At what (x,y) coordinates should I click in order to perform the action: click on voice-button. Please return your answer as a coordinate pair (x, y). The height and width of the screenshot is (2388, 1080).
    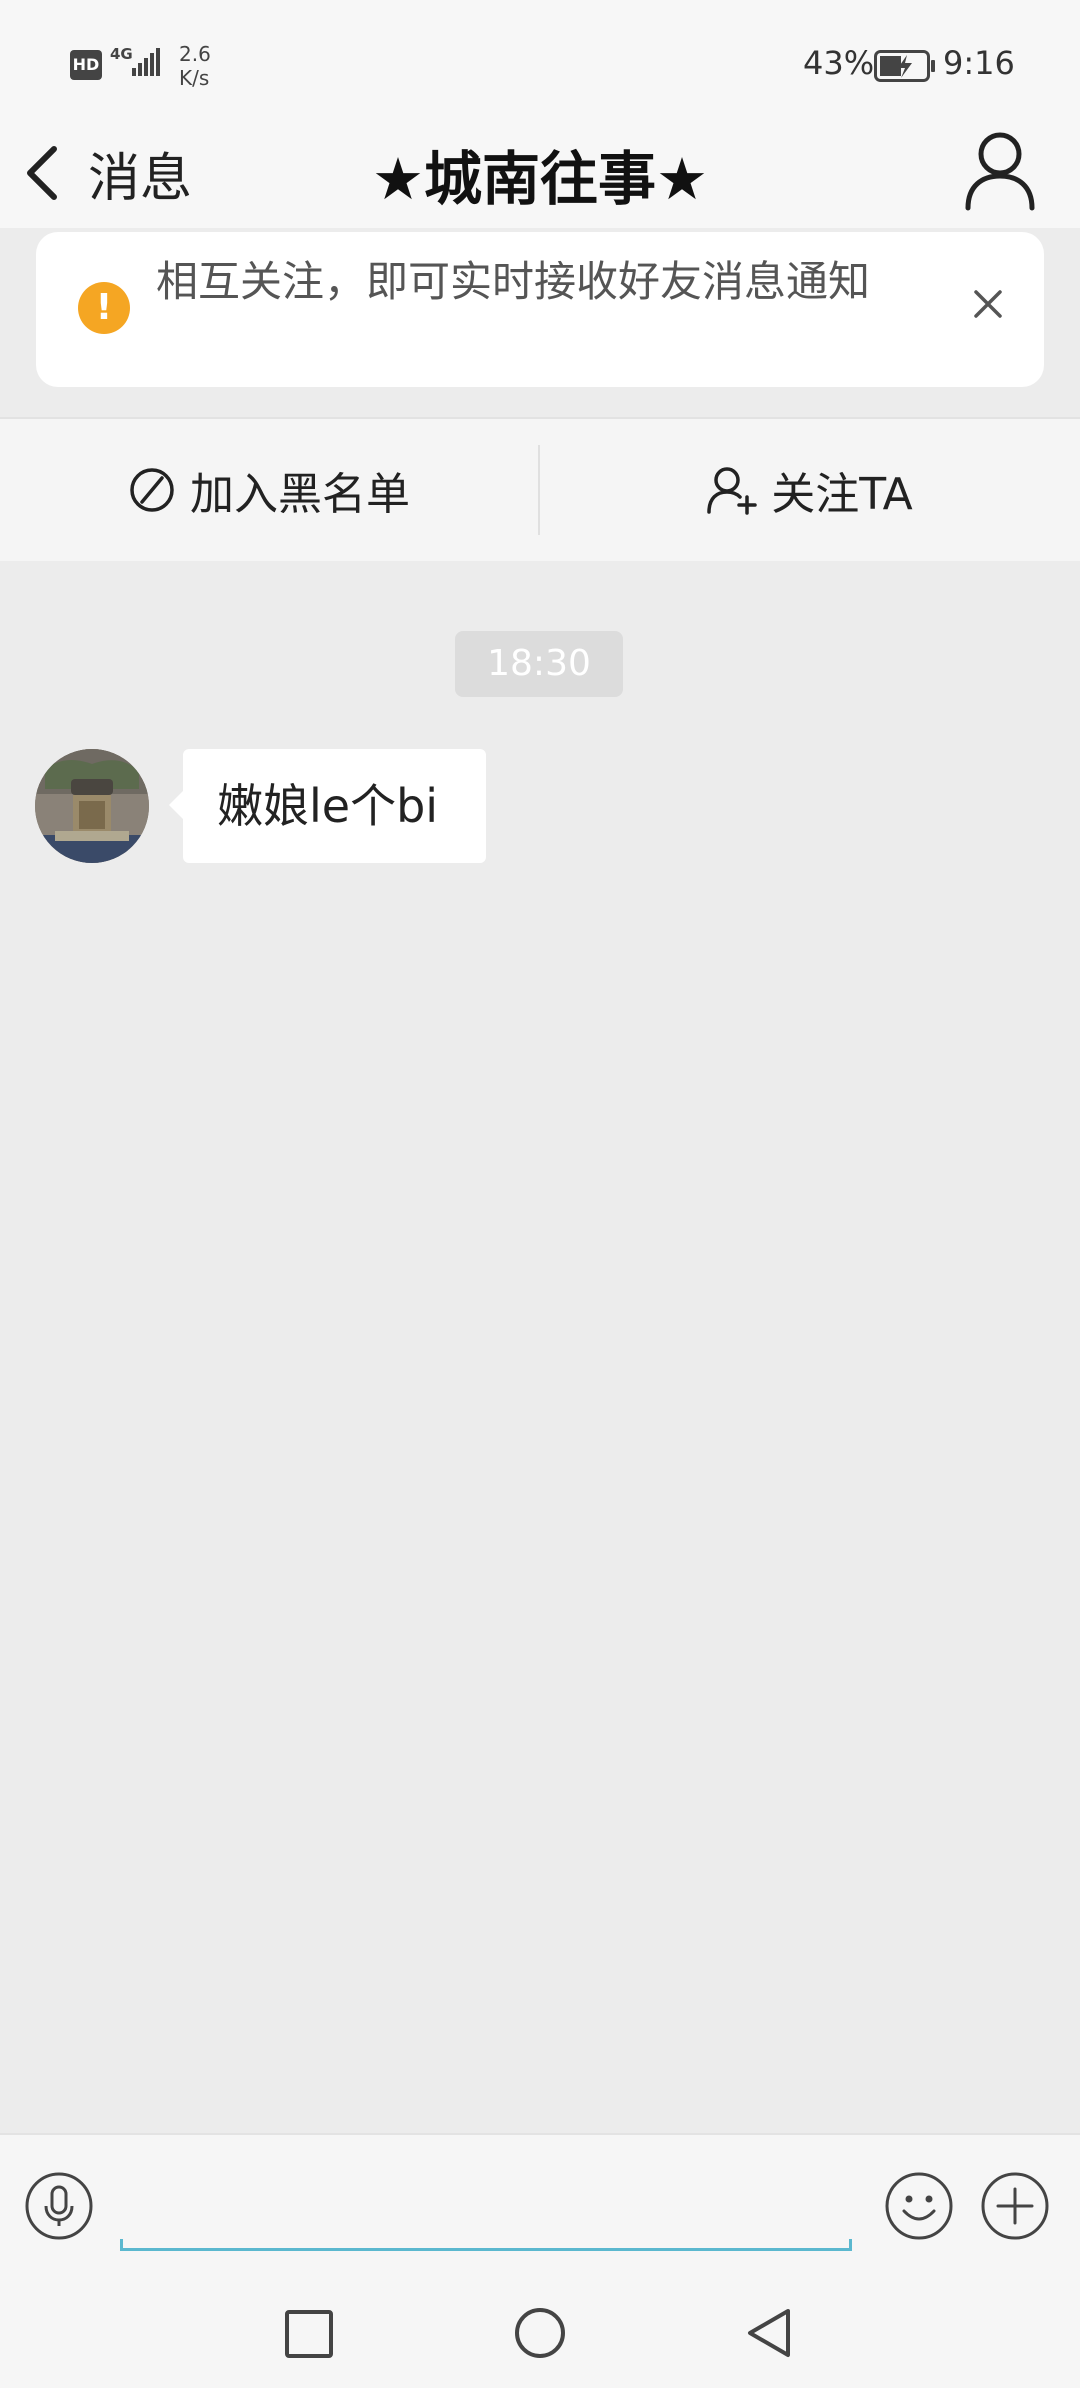
    Looking at the image, I should click on (59, 2208).